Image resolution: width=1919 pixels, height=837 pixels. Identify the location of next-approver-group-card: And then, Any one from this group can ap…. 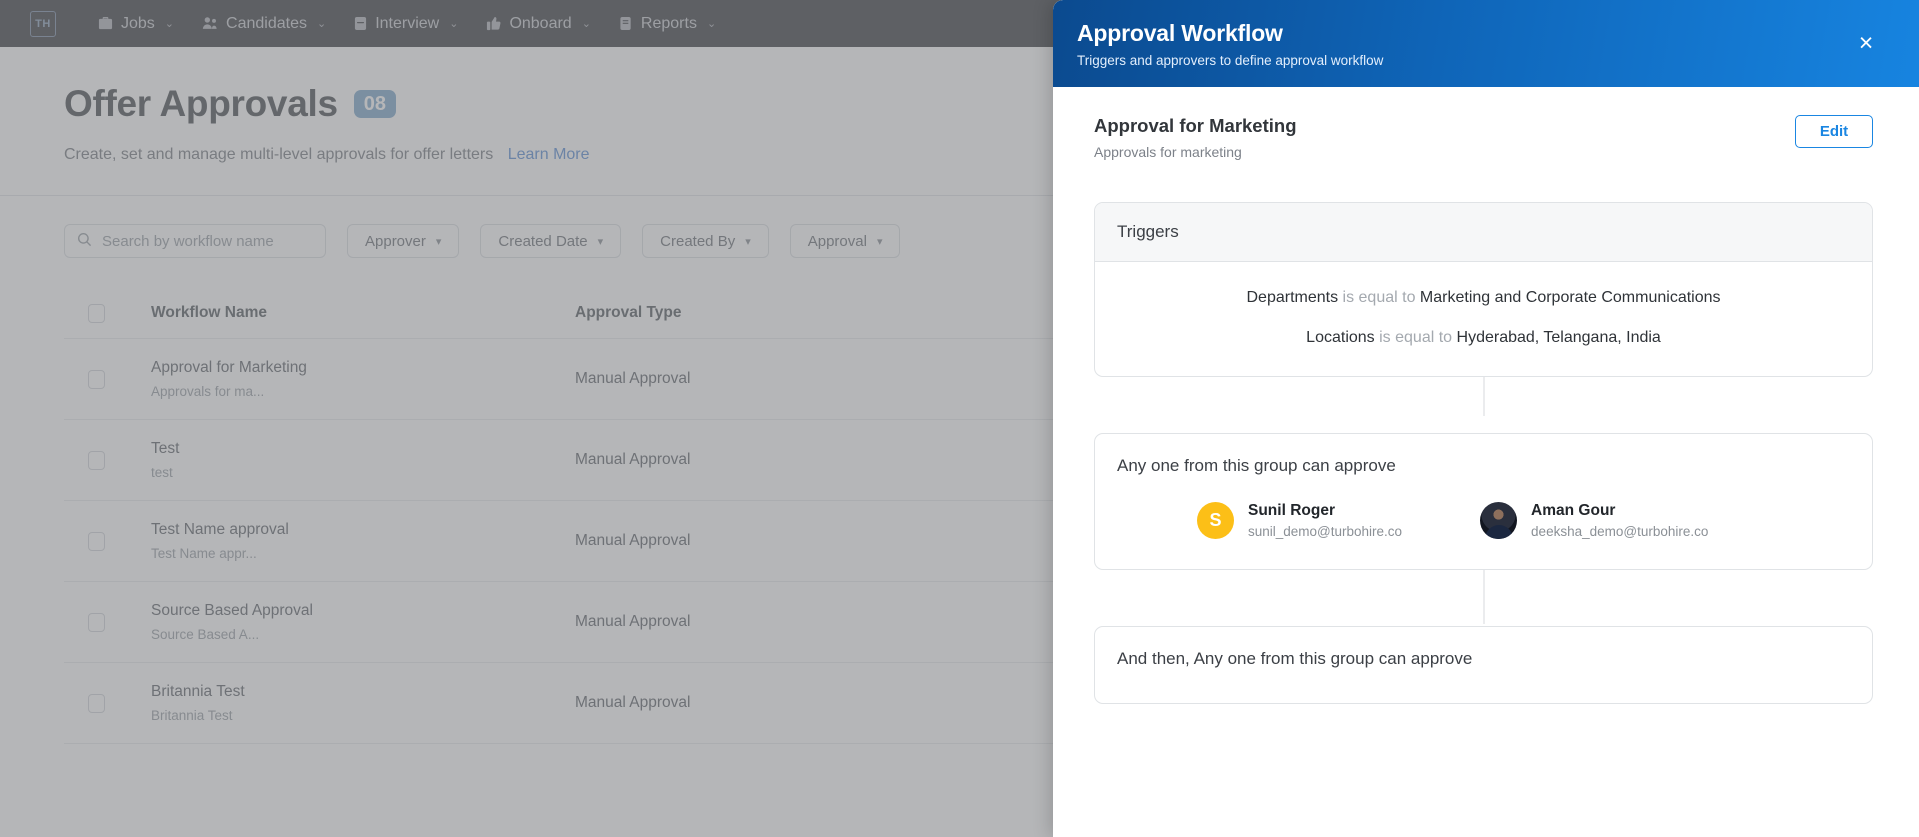
(1483, 665).